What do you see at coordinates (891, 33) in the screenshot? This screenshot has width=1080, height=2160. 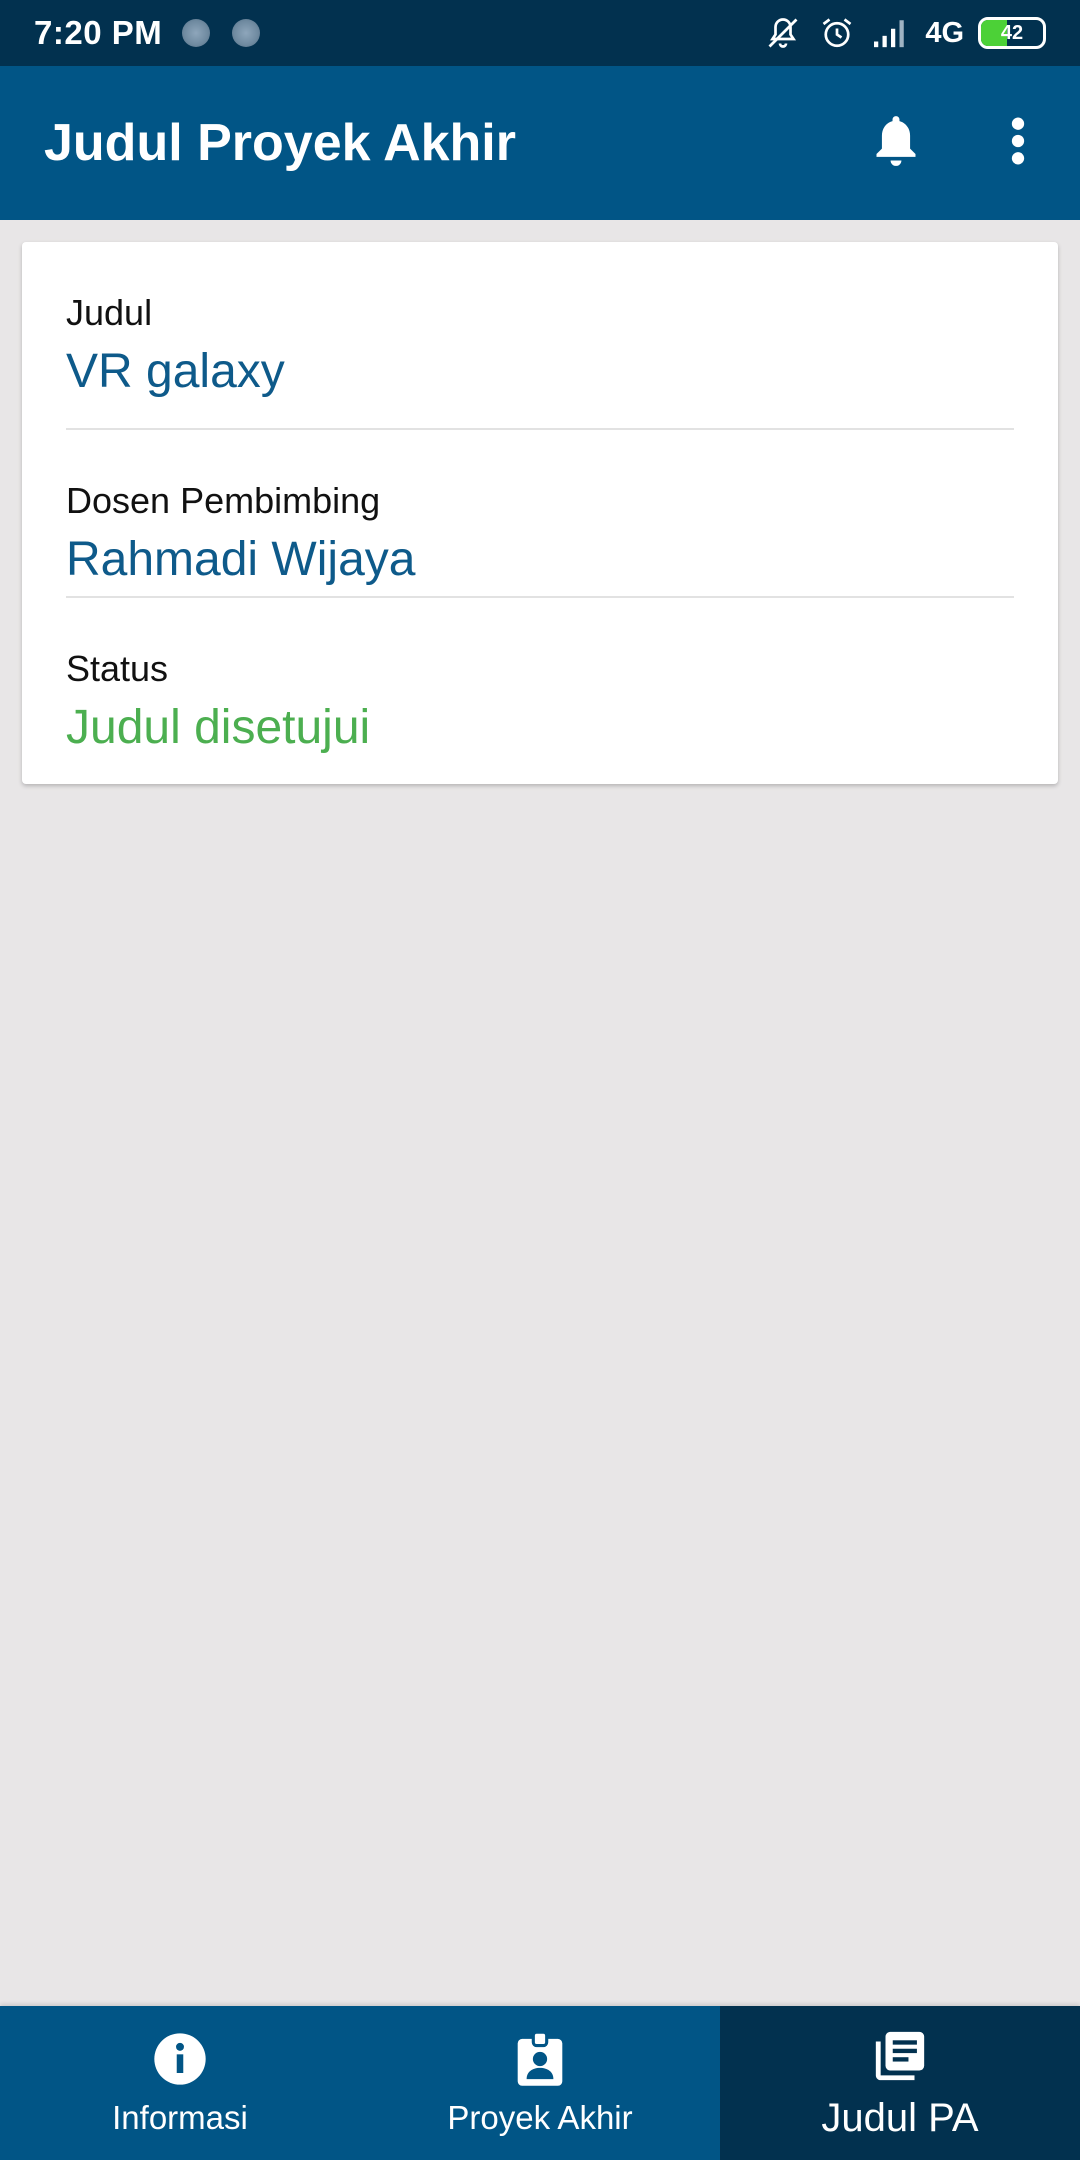 I see `signal-icon` at bounding box center [891, 33].